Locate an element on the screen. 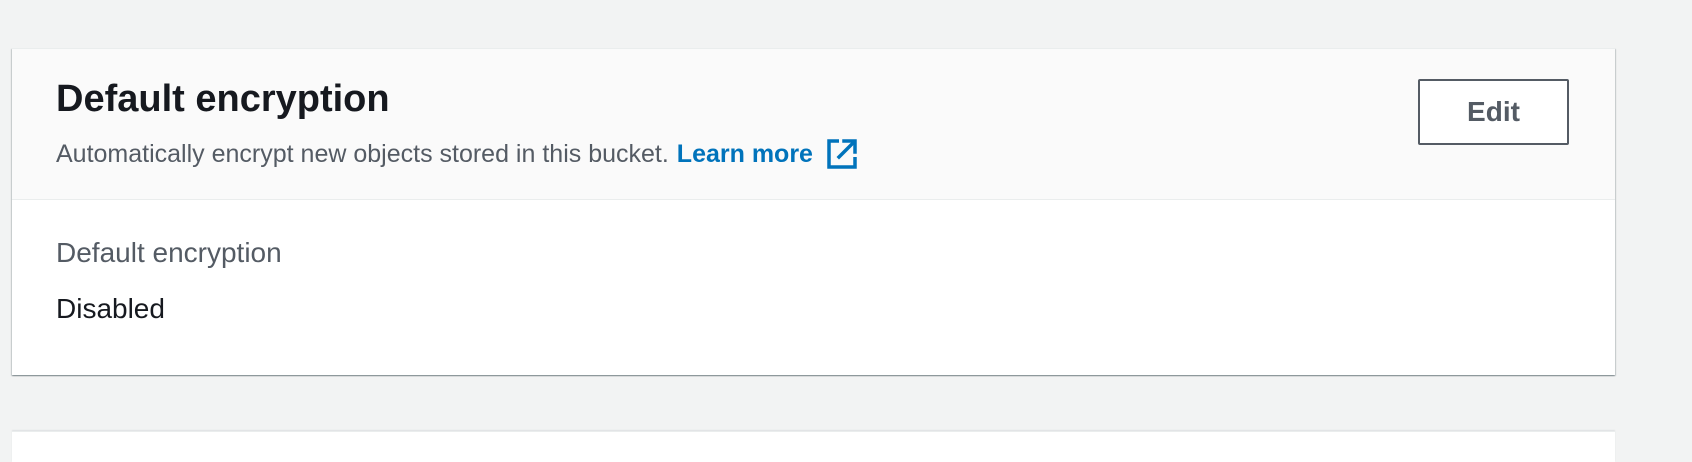 The image size is (1692, 462). learn-more-link: Learn more is located at coordinates (768, 154).